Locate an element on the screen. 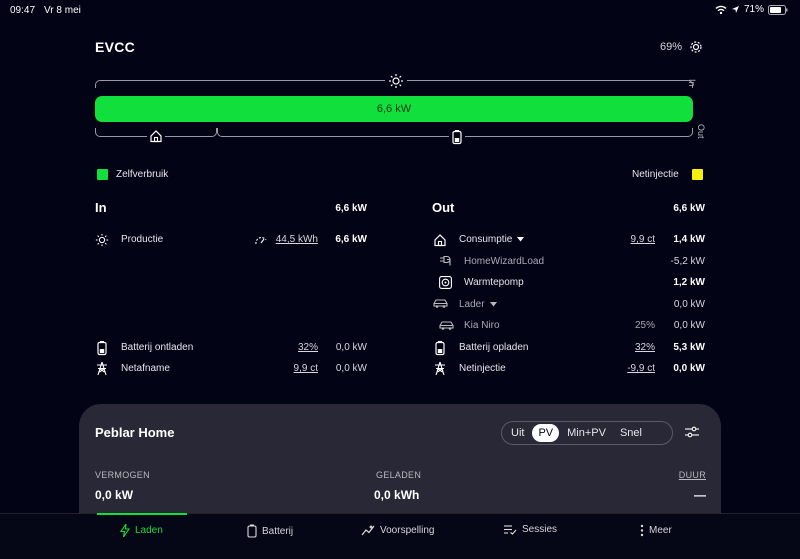 The height and width of the screenshot is (559, 800). charger-toggle: Lader is located at coordinates (478, 304).